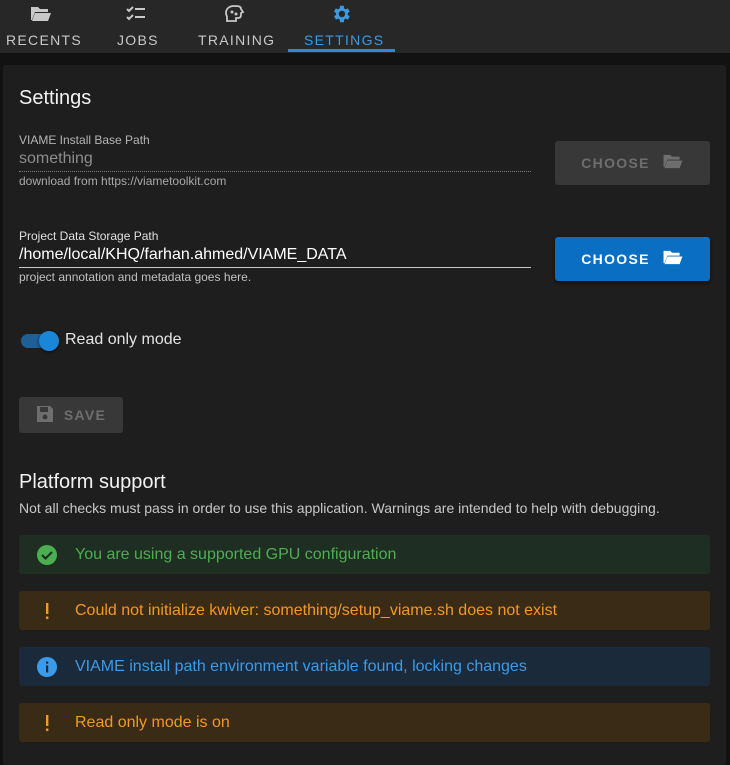 The height and width of the screenshot is (765, 730). Describe the element at coordinates (49, 341) in the screenshot. I see `toggle-thumb` at that location.